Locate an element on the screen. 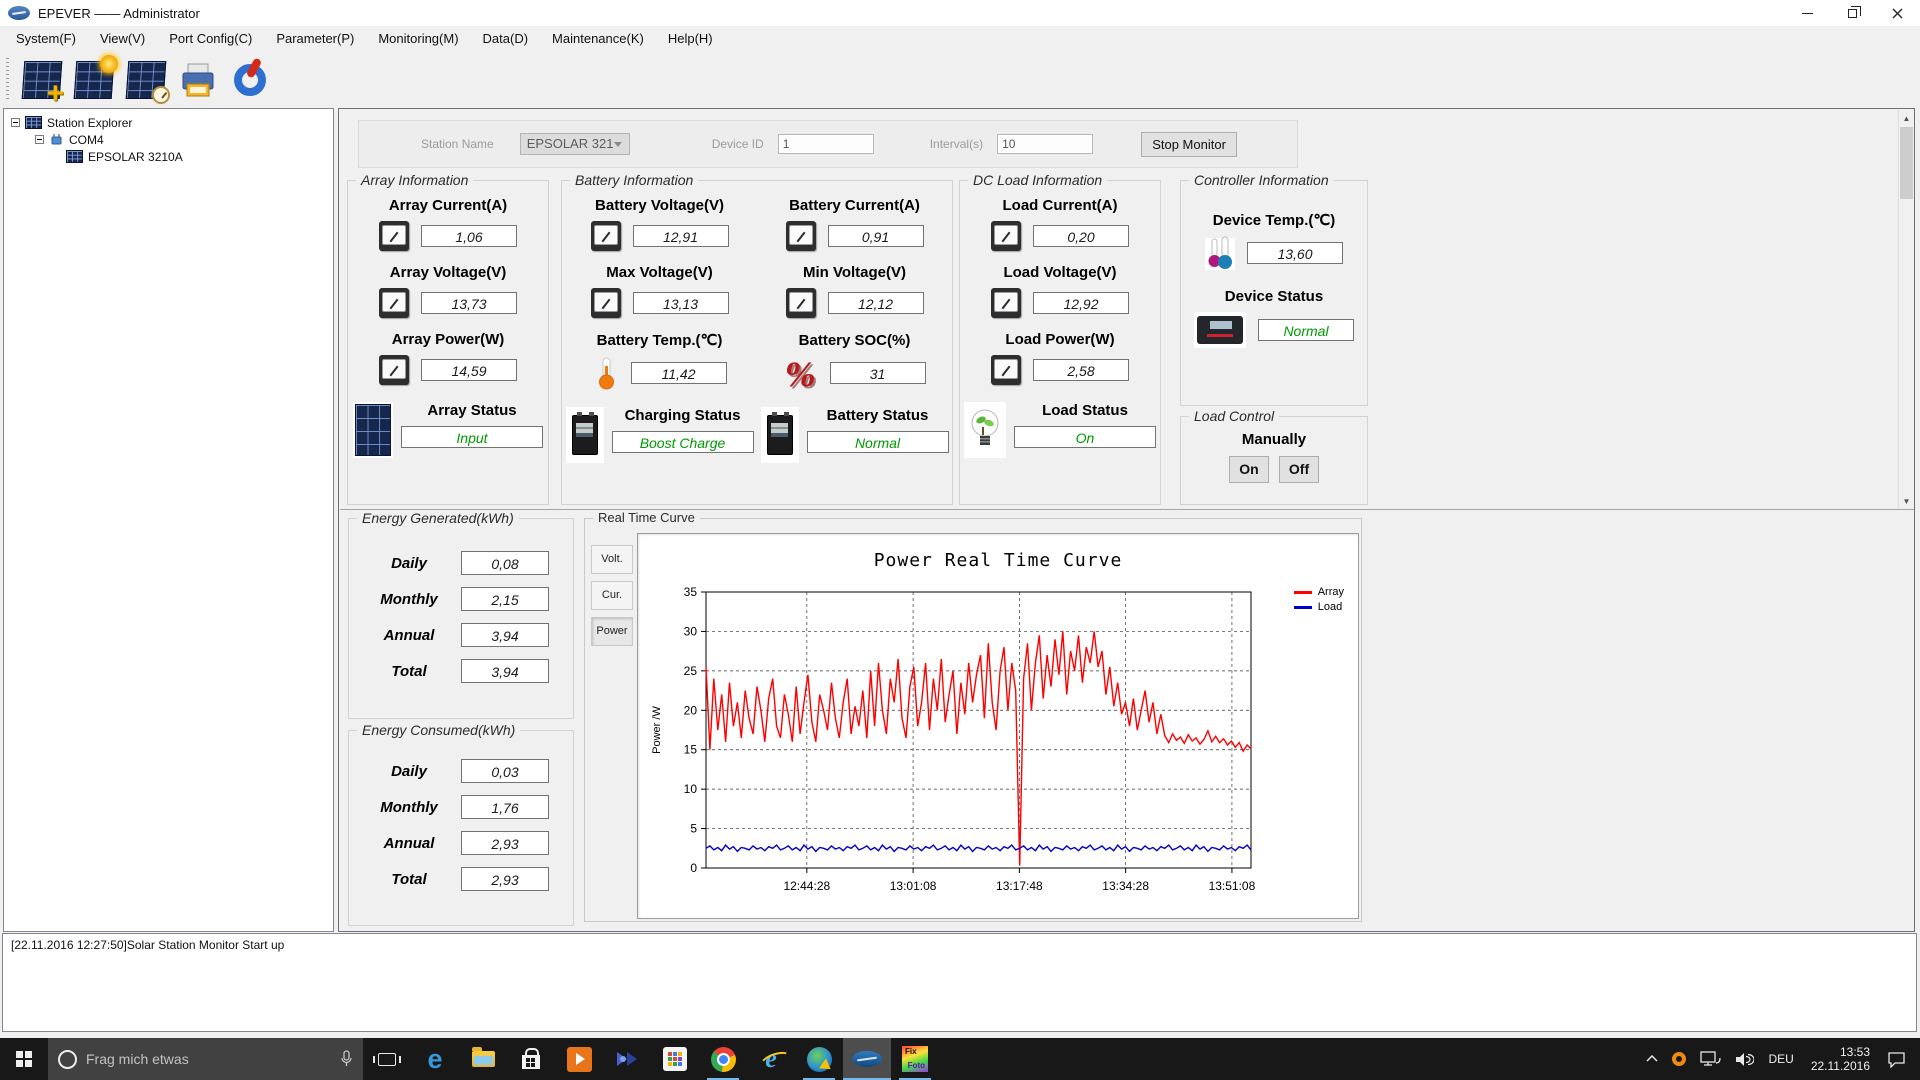  start-button is located at coordinates (24, 1059).